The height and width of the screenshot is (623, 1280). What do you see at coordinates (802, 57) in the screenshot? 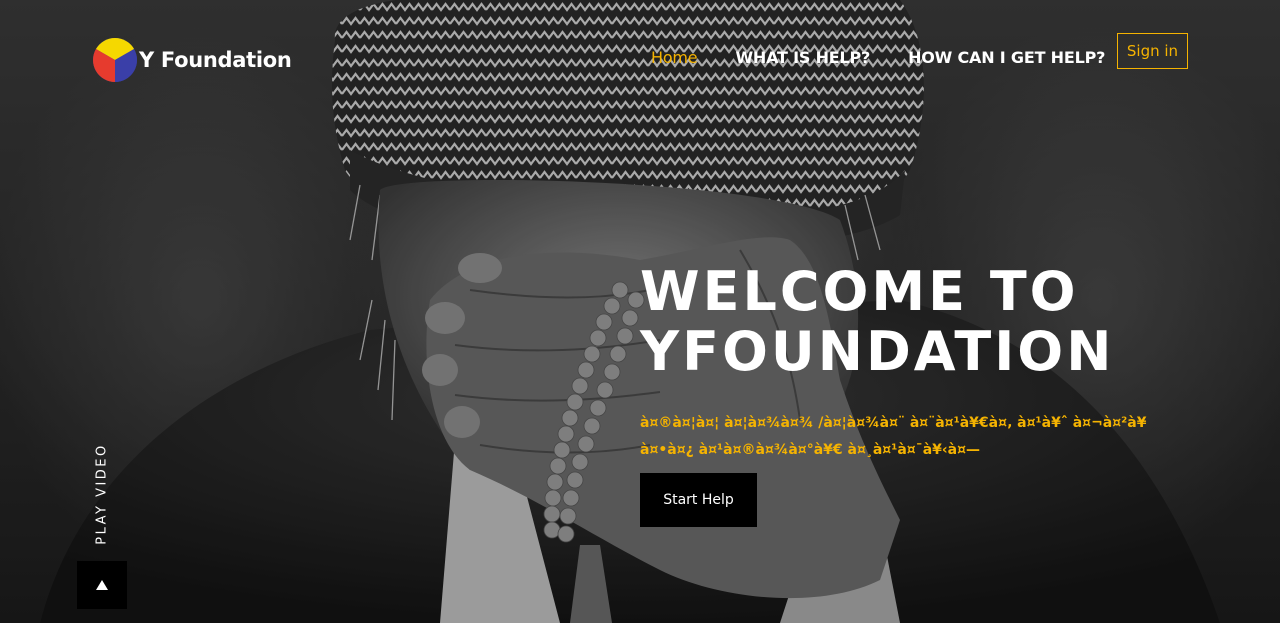
I see `nav-item-what-is-help: WHAT IS HELP?` at bounding box center [802, 57].